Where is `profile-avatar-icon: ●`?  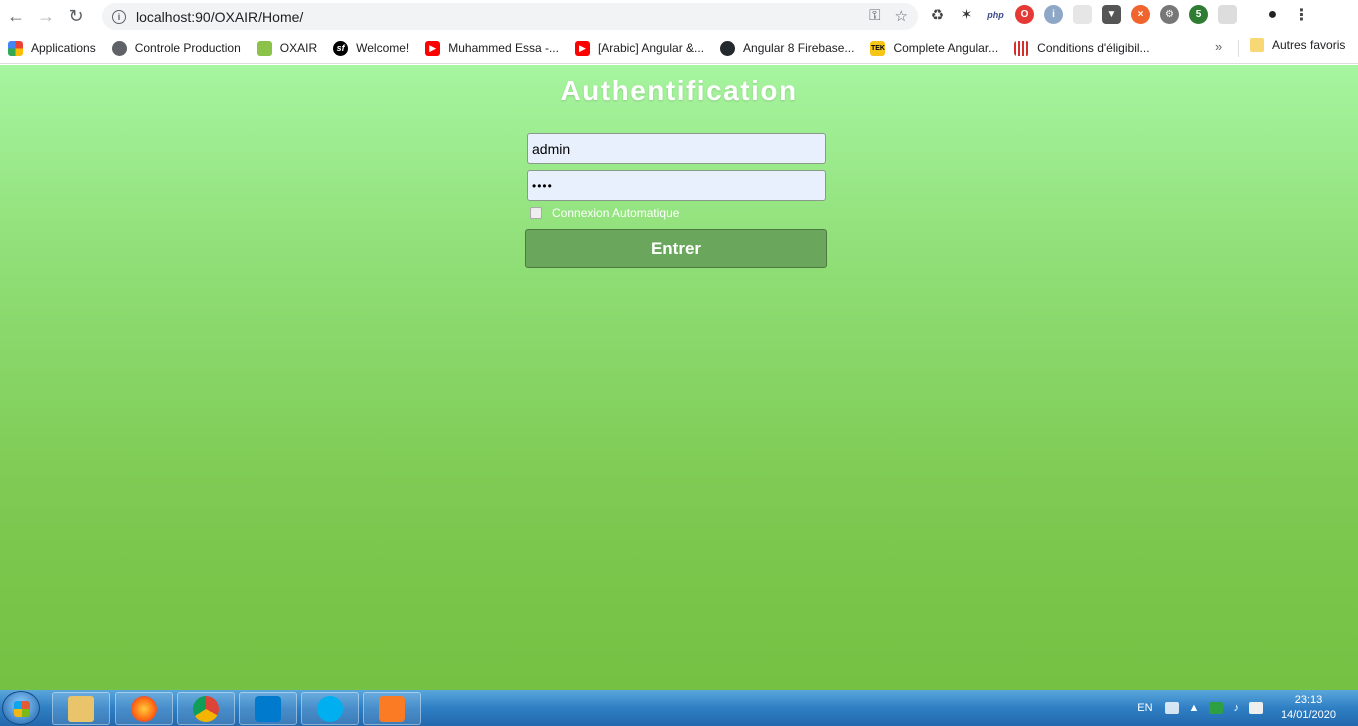 profile-avatar-icon: ● is located at coordinates (1272, 14).